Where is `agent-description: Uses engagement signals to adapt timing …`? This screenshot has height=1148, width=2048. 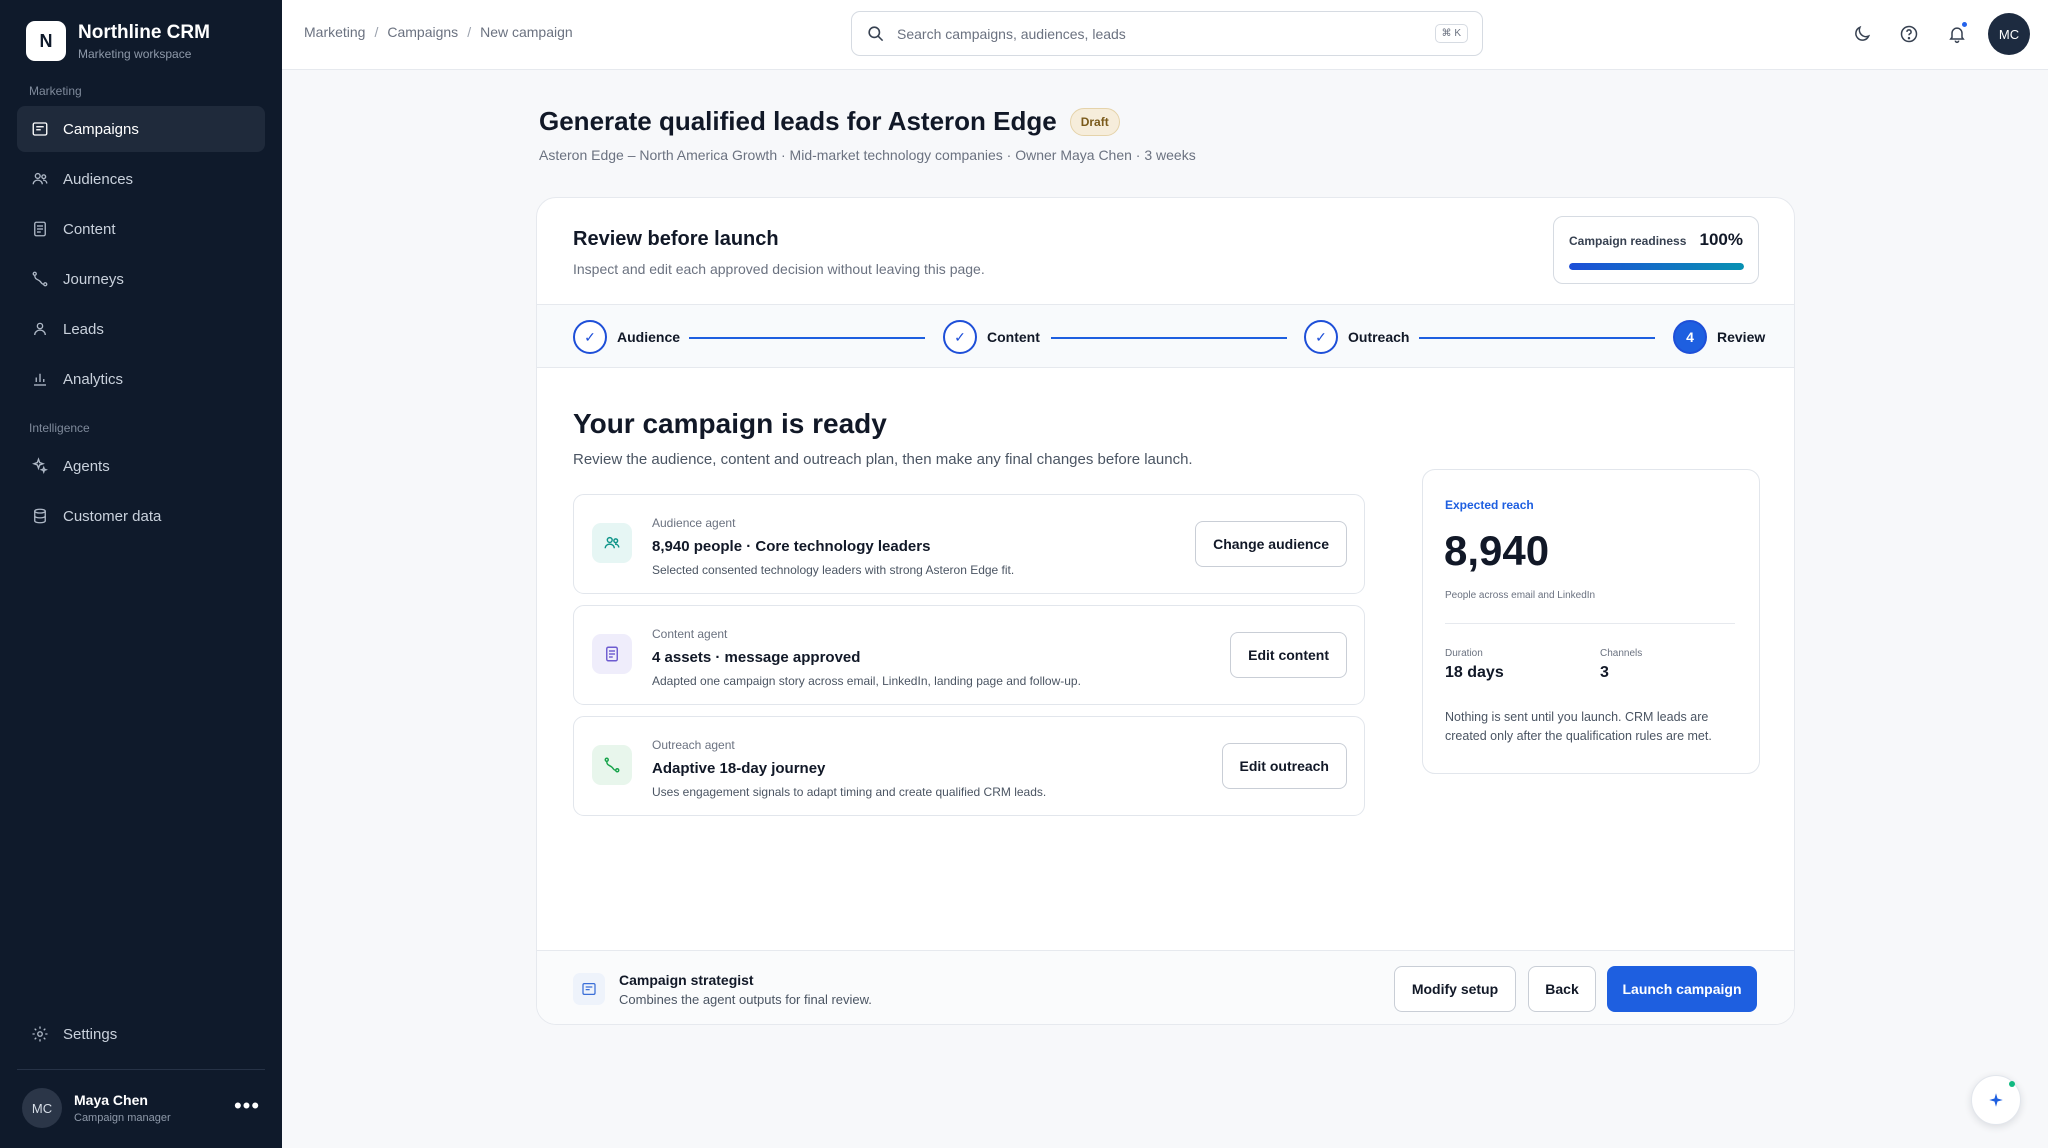
agent-description: Uses engagement signals to adapt timing … is located at coordinates (849, 792).